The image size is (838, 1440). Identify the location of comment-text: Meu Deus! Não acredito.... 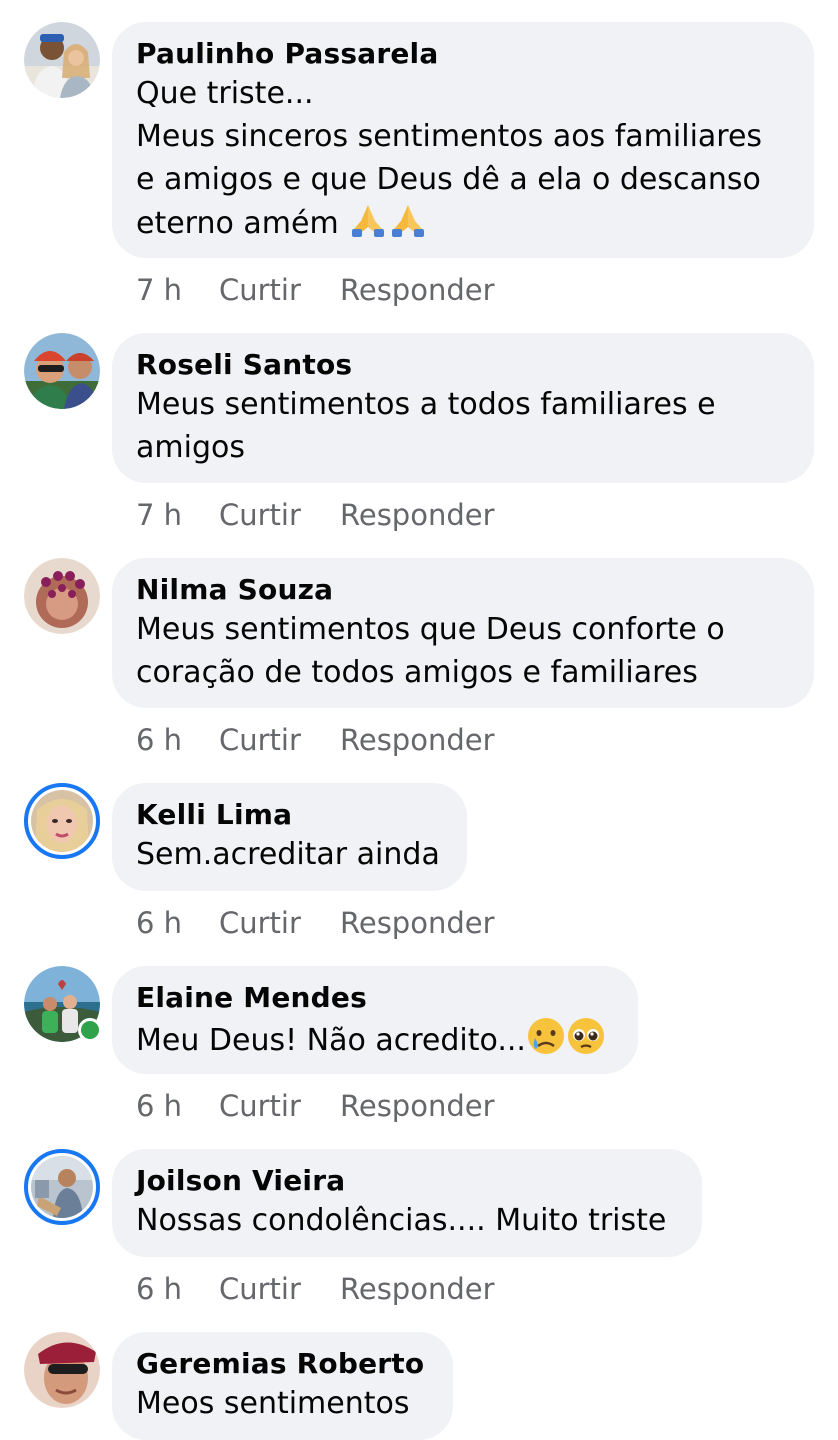
(375, 1042).